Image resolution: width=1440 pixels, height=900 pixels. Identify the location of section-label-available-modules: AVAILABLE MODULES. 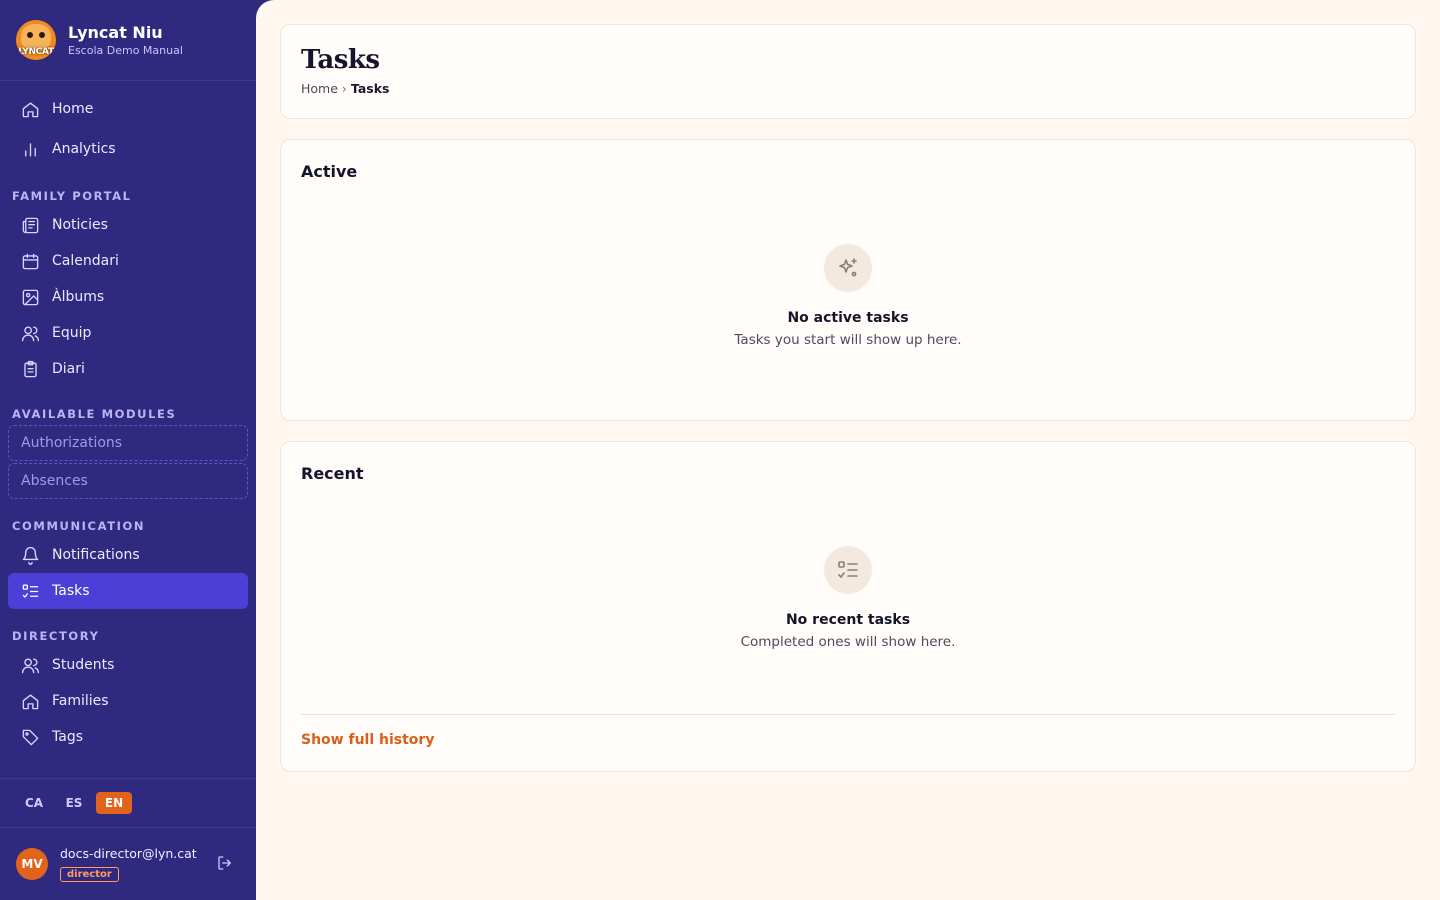
(94, 414).